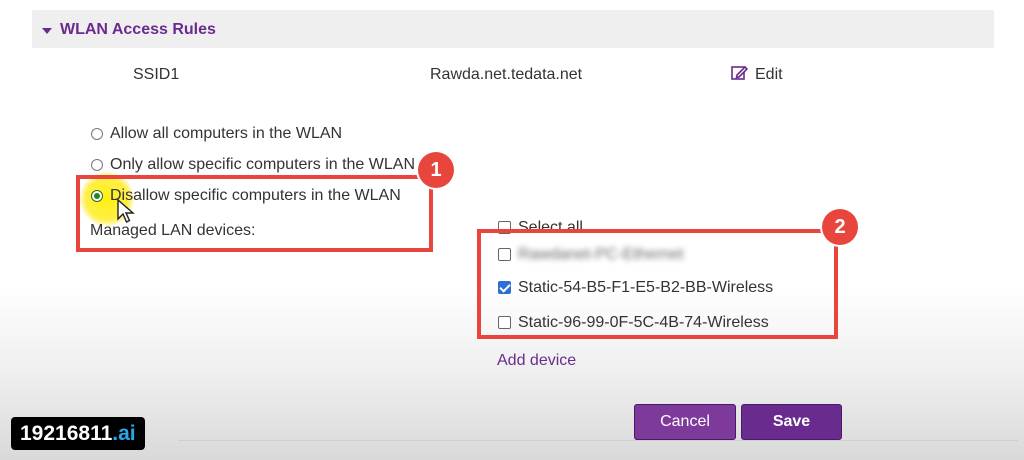 This screenshot has height=460, width=1024. Describe the element at coordinates (124, 433) in the screenshot. I see `watermark-suffix: .ai` at that location.